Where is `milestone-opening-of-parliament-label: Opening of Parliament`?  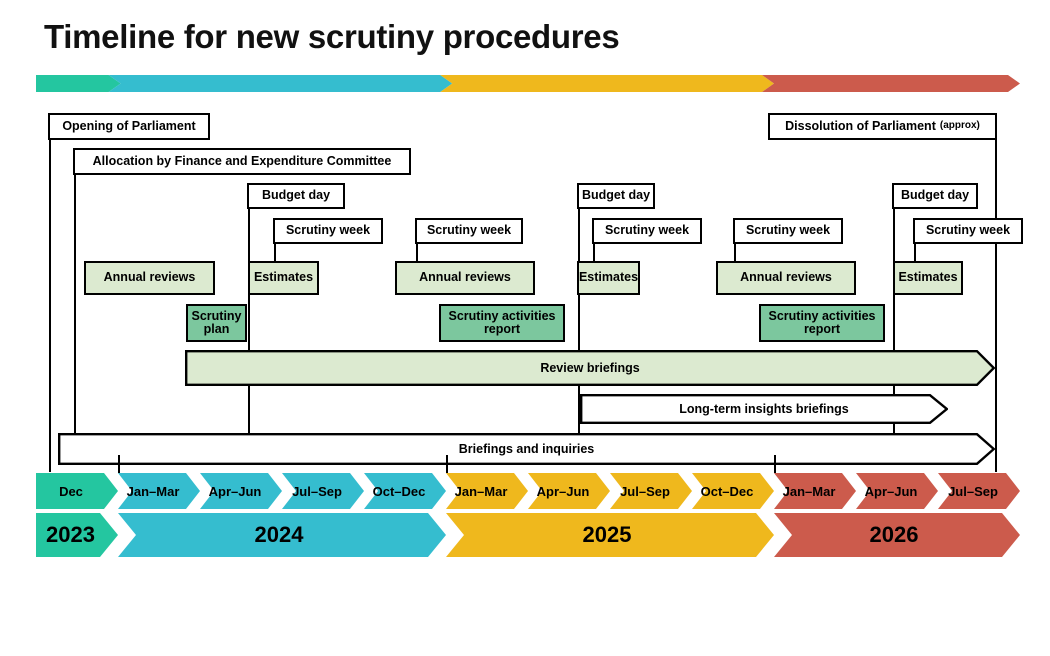 milestone-opening-of-parliament-label: Opening of Parliament is located at coordinates (129, 125).